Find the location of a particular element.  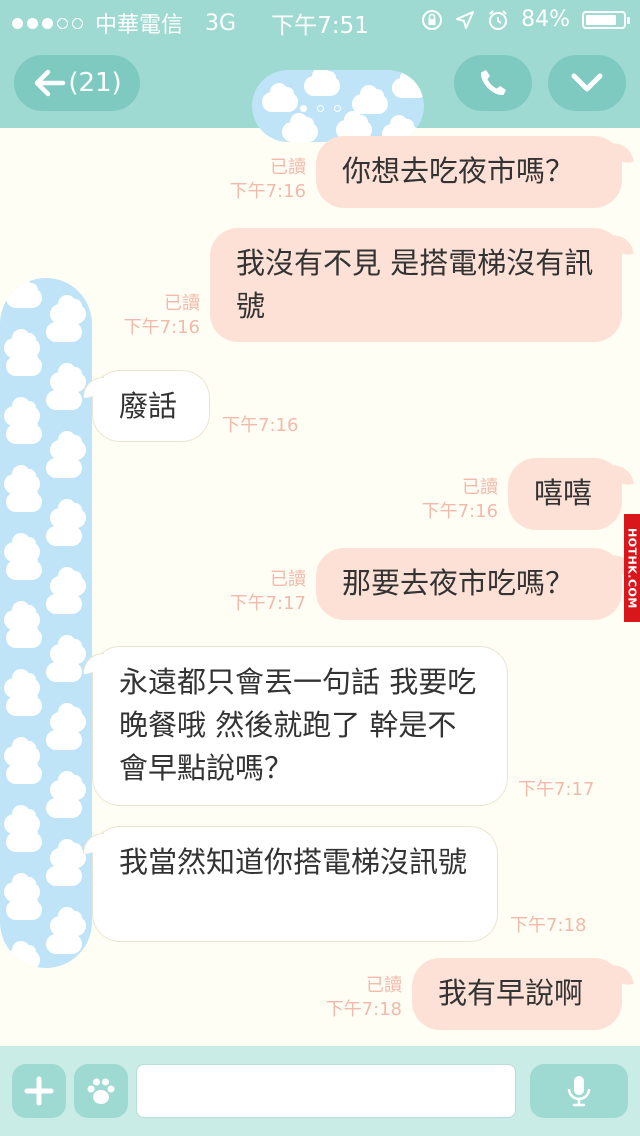

message-bubble-outgoing: 你想去吃夜市嗎？ is located at coordinates (469, 172).